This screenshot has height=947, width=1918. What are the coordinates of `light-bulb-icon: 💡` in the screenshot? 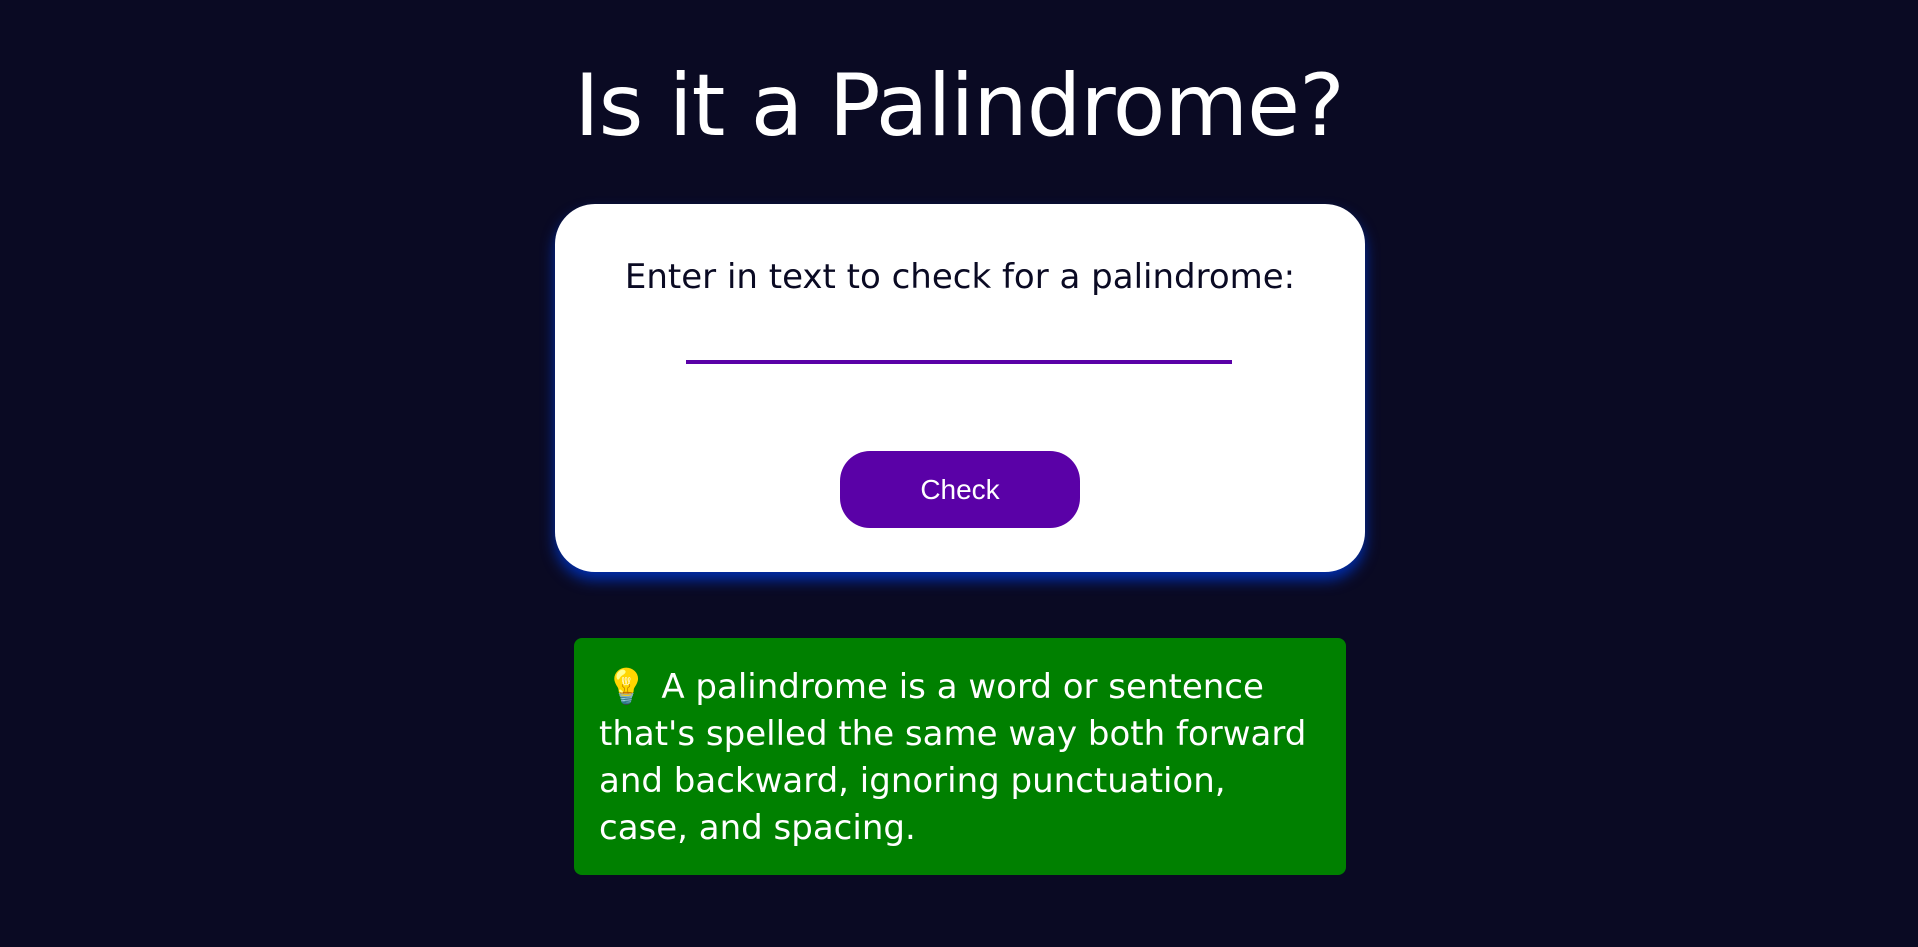 It's located at (626, 687).